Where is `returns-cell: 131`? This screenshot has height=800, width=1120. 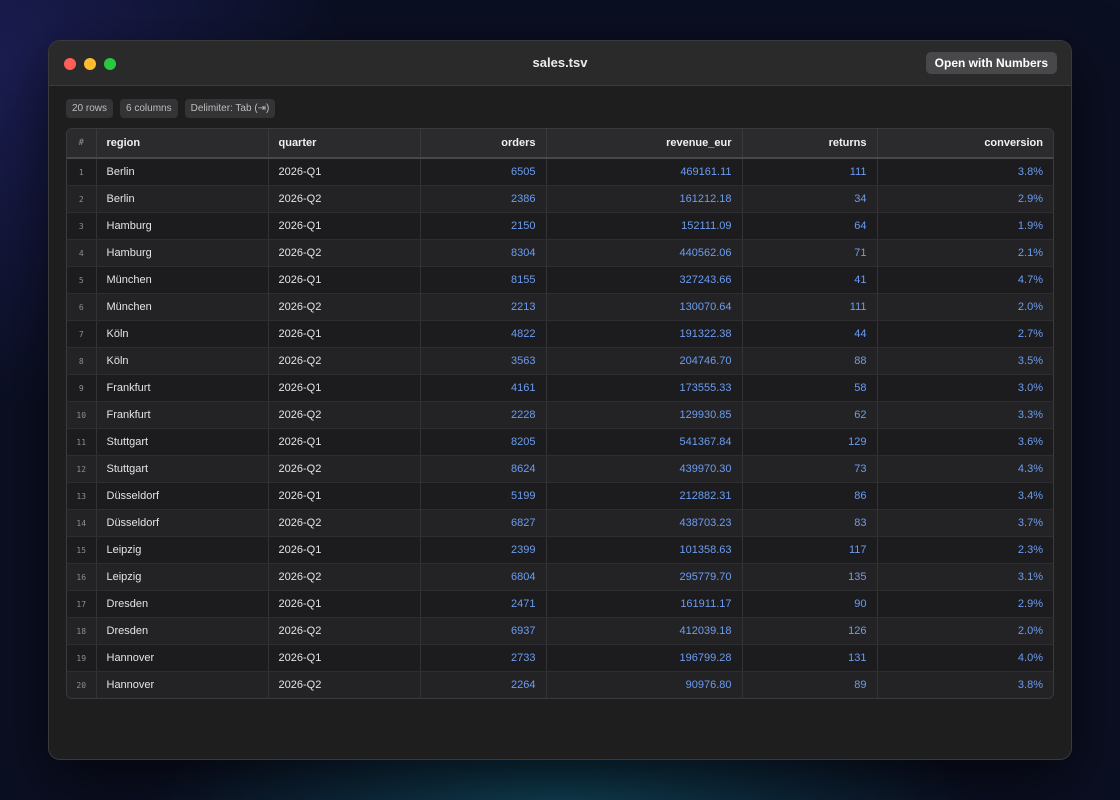 returns-cell: 131 is located at coordinates (810, 658).